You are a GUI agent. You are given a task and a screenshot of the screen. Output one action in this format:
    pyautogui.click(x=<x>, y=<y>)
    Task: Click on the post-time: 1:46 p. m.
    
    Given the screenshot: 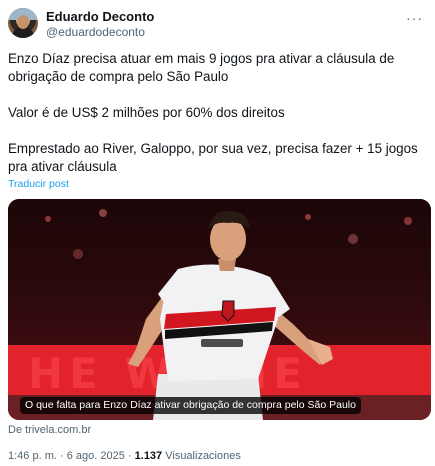 What is the action you would take?
    pyautogui.click(x=32, y=456)
    